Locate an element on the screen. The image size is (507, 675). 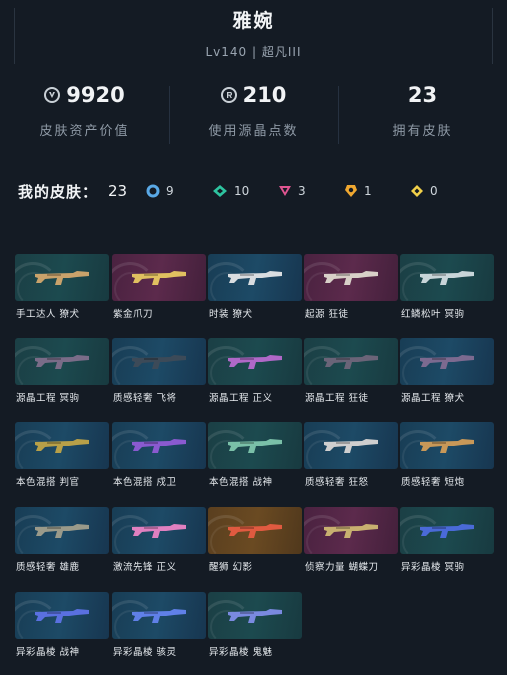
skin-summary: 我的皮肤： 23 9 10 3 1 0 is located at coordinates (262, 191).